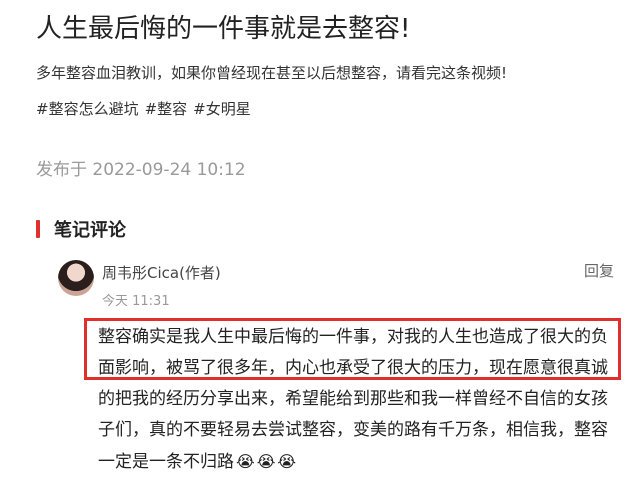  I want to click on tag-list: #整容怎么避坑 #整容 #女明星, so click(143, 108).